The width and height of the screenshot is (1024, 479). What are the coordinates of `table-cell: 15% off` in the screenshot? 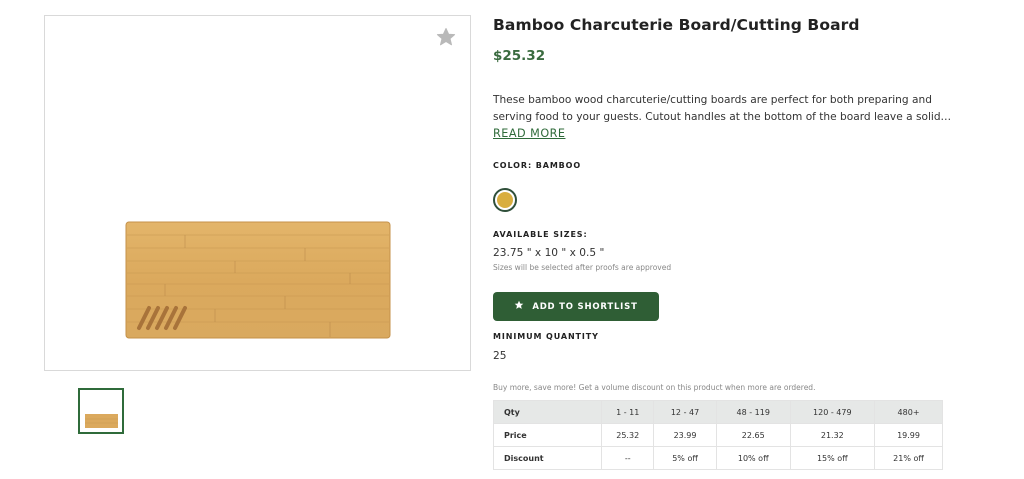 It's located at (832, 458).